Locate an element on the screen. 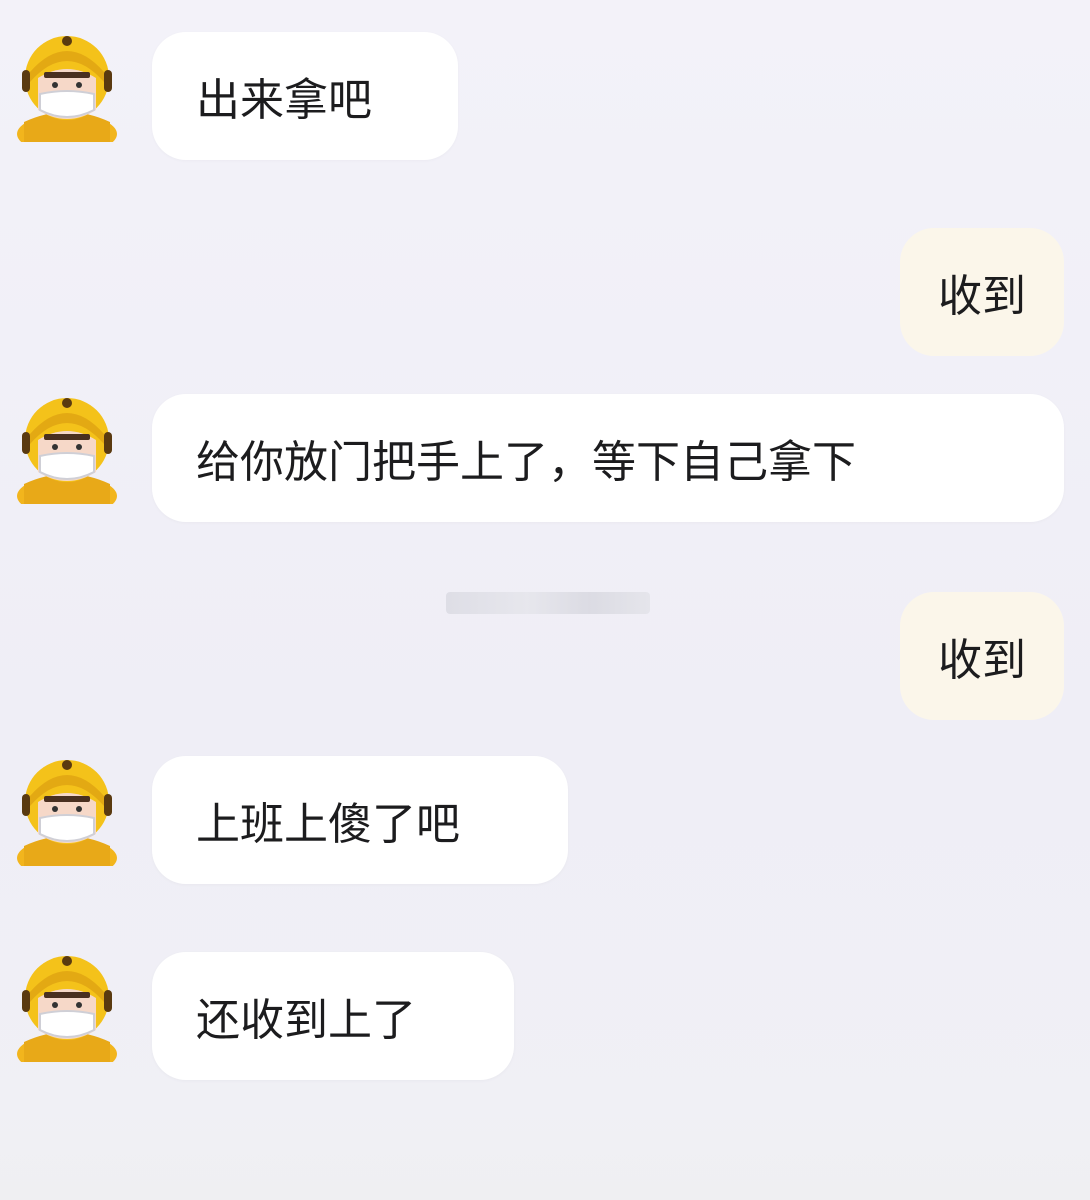  message-text: 还收到上了 is located at coordinates (306, 1020).